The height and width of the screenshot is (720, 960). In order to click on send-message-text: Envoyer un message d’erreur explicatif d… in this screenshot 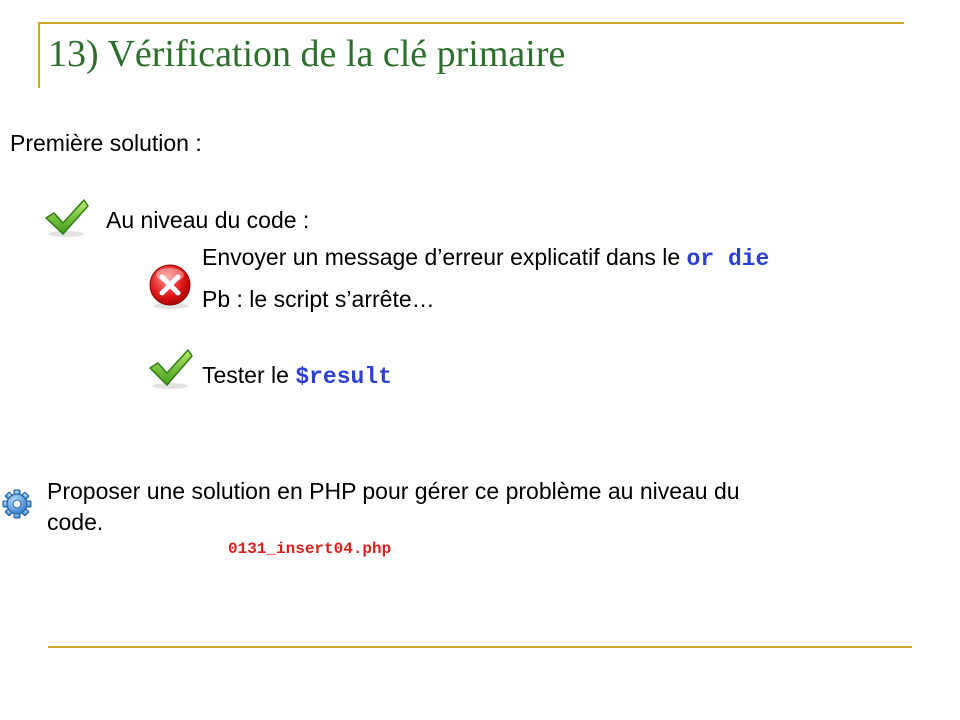, I will do `click(444, 257)`.